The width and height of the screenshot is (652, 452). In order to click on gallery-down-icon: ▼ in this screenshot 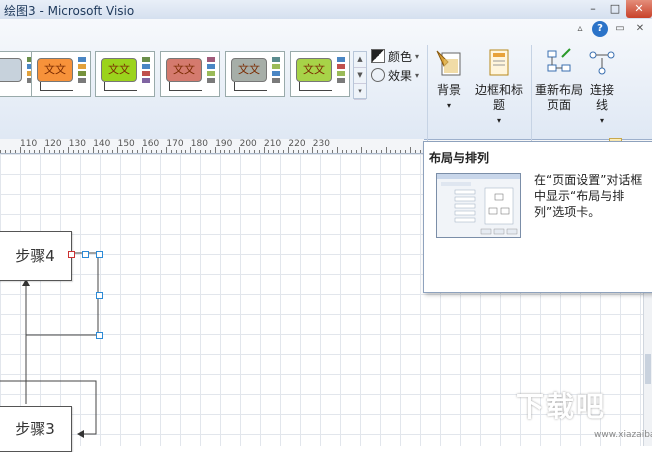, I will do `click(360, 76)`.